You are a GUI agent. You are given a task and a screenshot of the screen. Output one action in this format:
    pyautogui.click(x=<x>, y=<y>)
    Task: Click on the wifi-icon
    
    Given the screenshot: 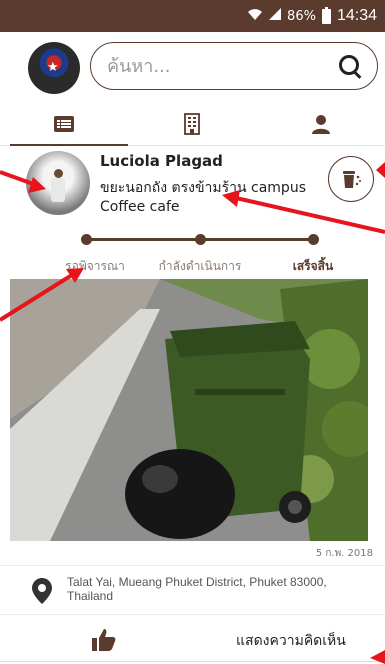 What is the action you would take?
    pyautogui.click(x=255, y=16)
    